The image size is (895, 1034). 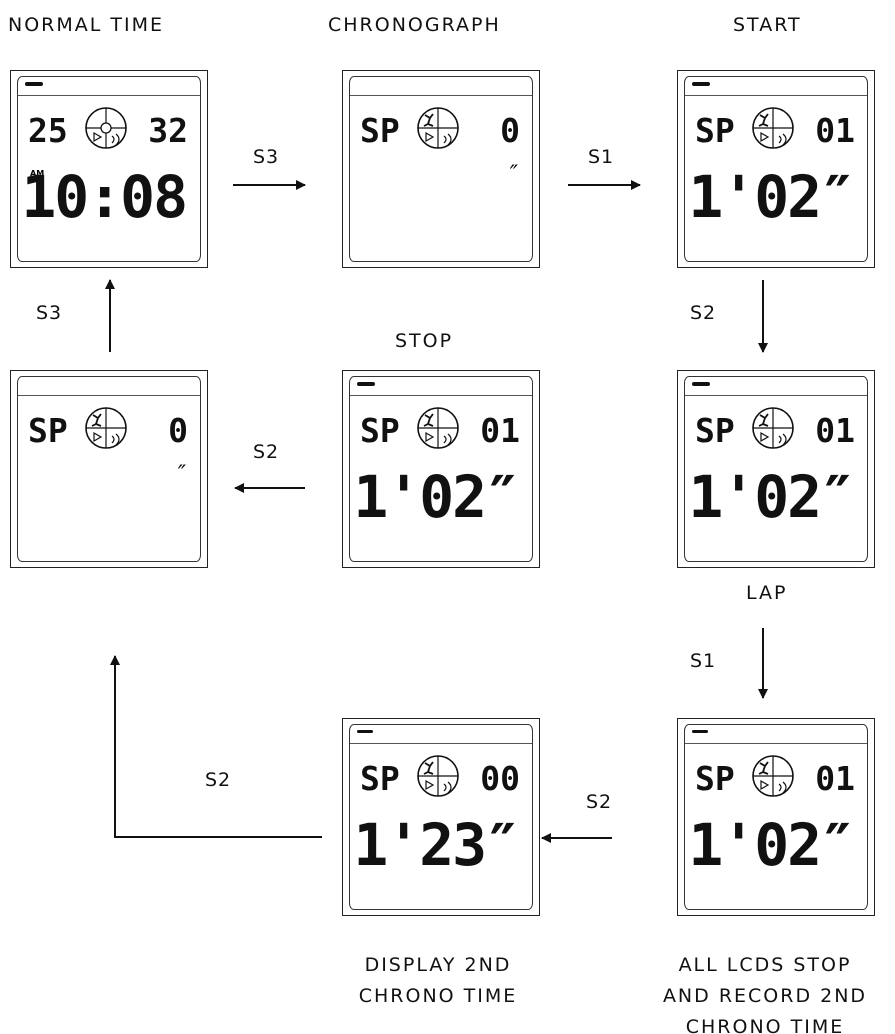 I want to click on lcd-display-2nd-chrono: SP 00 1'23″, so click(x=441, y=817).